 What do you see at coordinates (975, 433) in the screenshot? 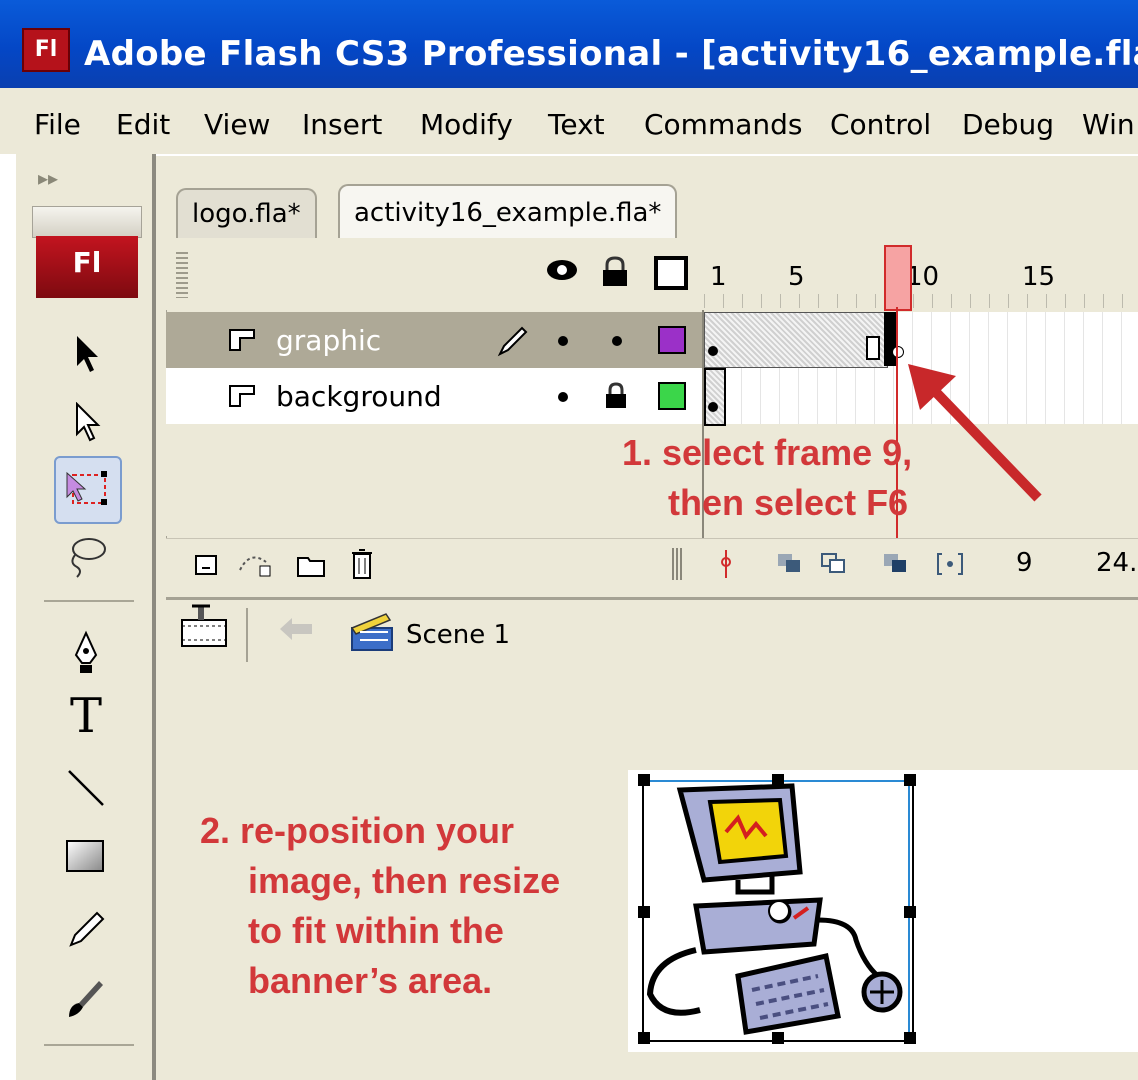
I see `annotation-arrow` at bounding box center [975, 433].